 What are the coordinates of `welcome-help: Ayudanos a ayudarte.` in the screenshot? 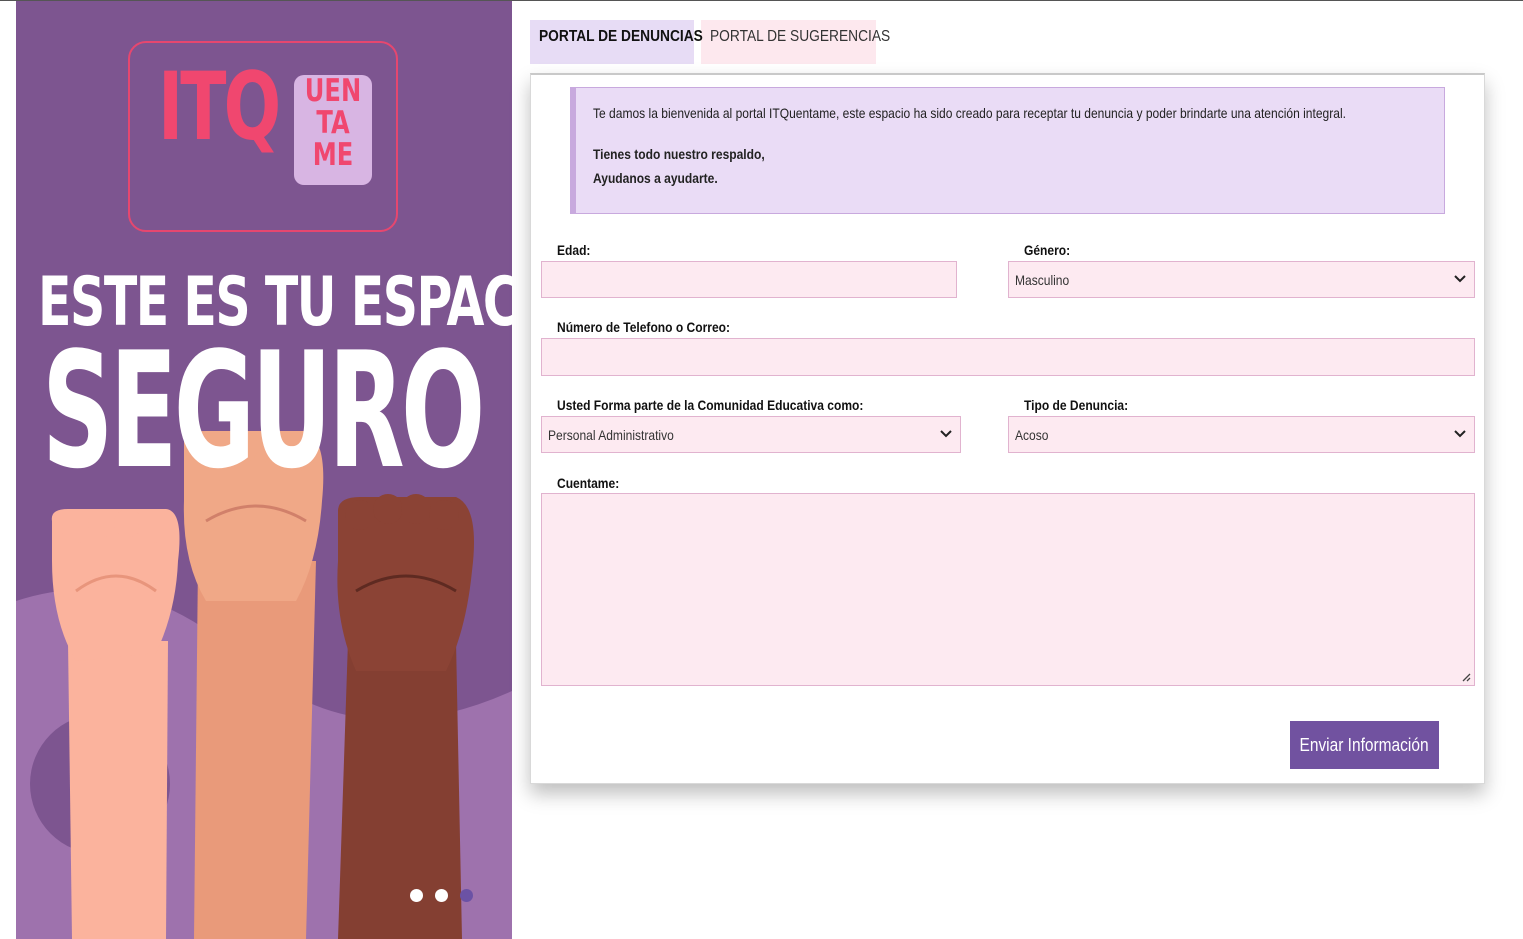 It's located at (655, 178).